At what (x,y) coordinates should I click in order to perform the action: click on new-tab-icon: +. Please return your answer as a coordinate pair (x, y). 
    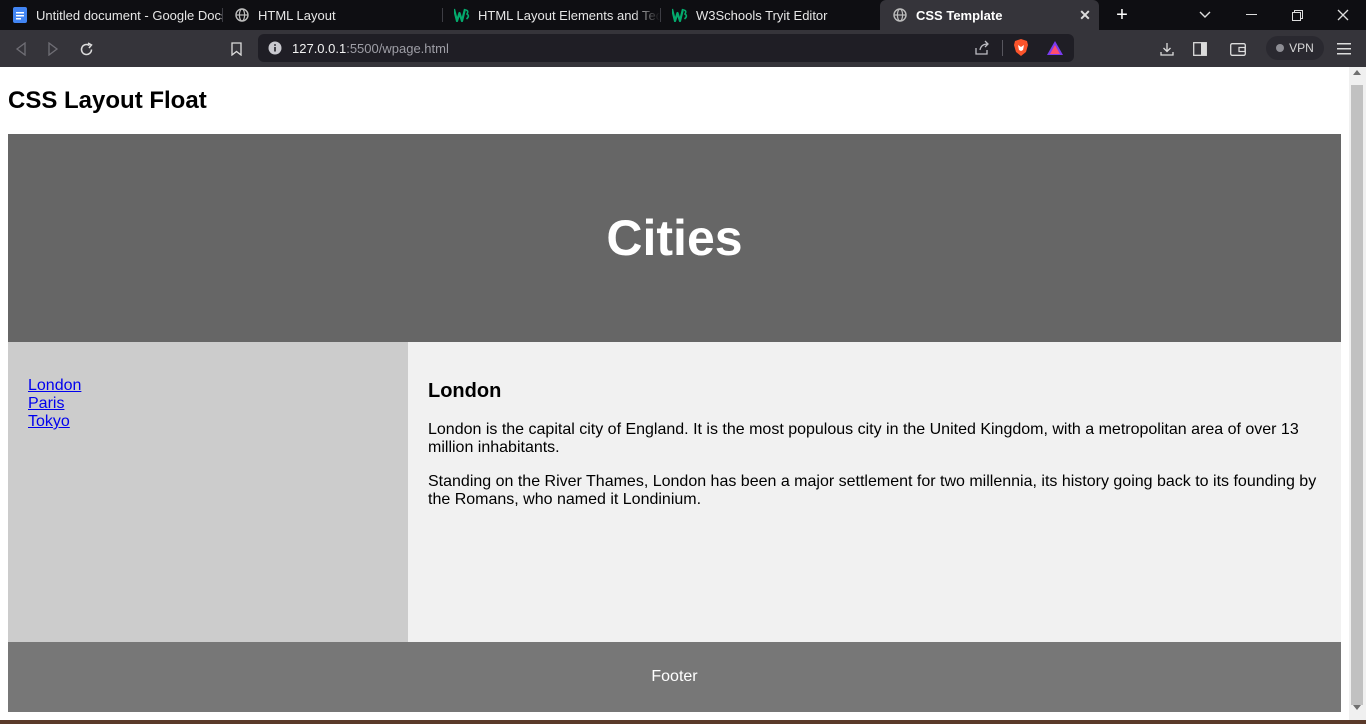
    Looking at the image, I should click on (1122, 15).